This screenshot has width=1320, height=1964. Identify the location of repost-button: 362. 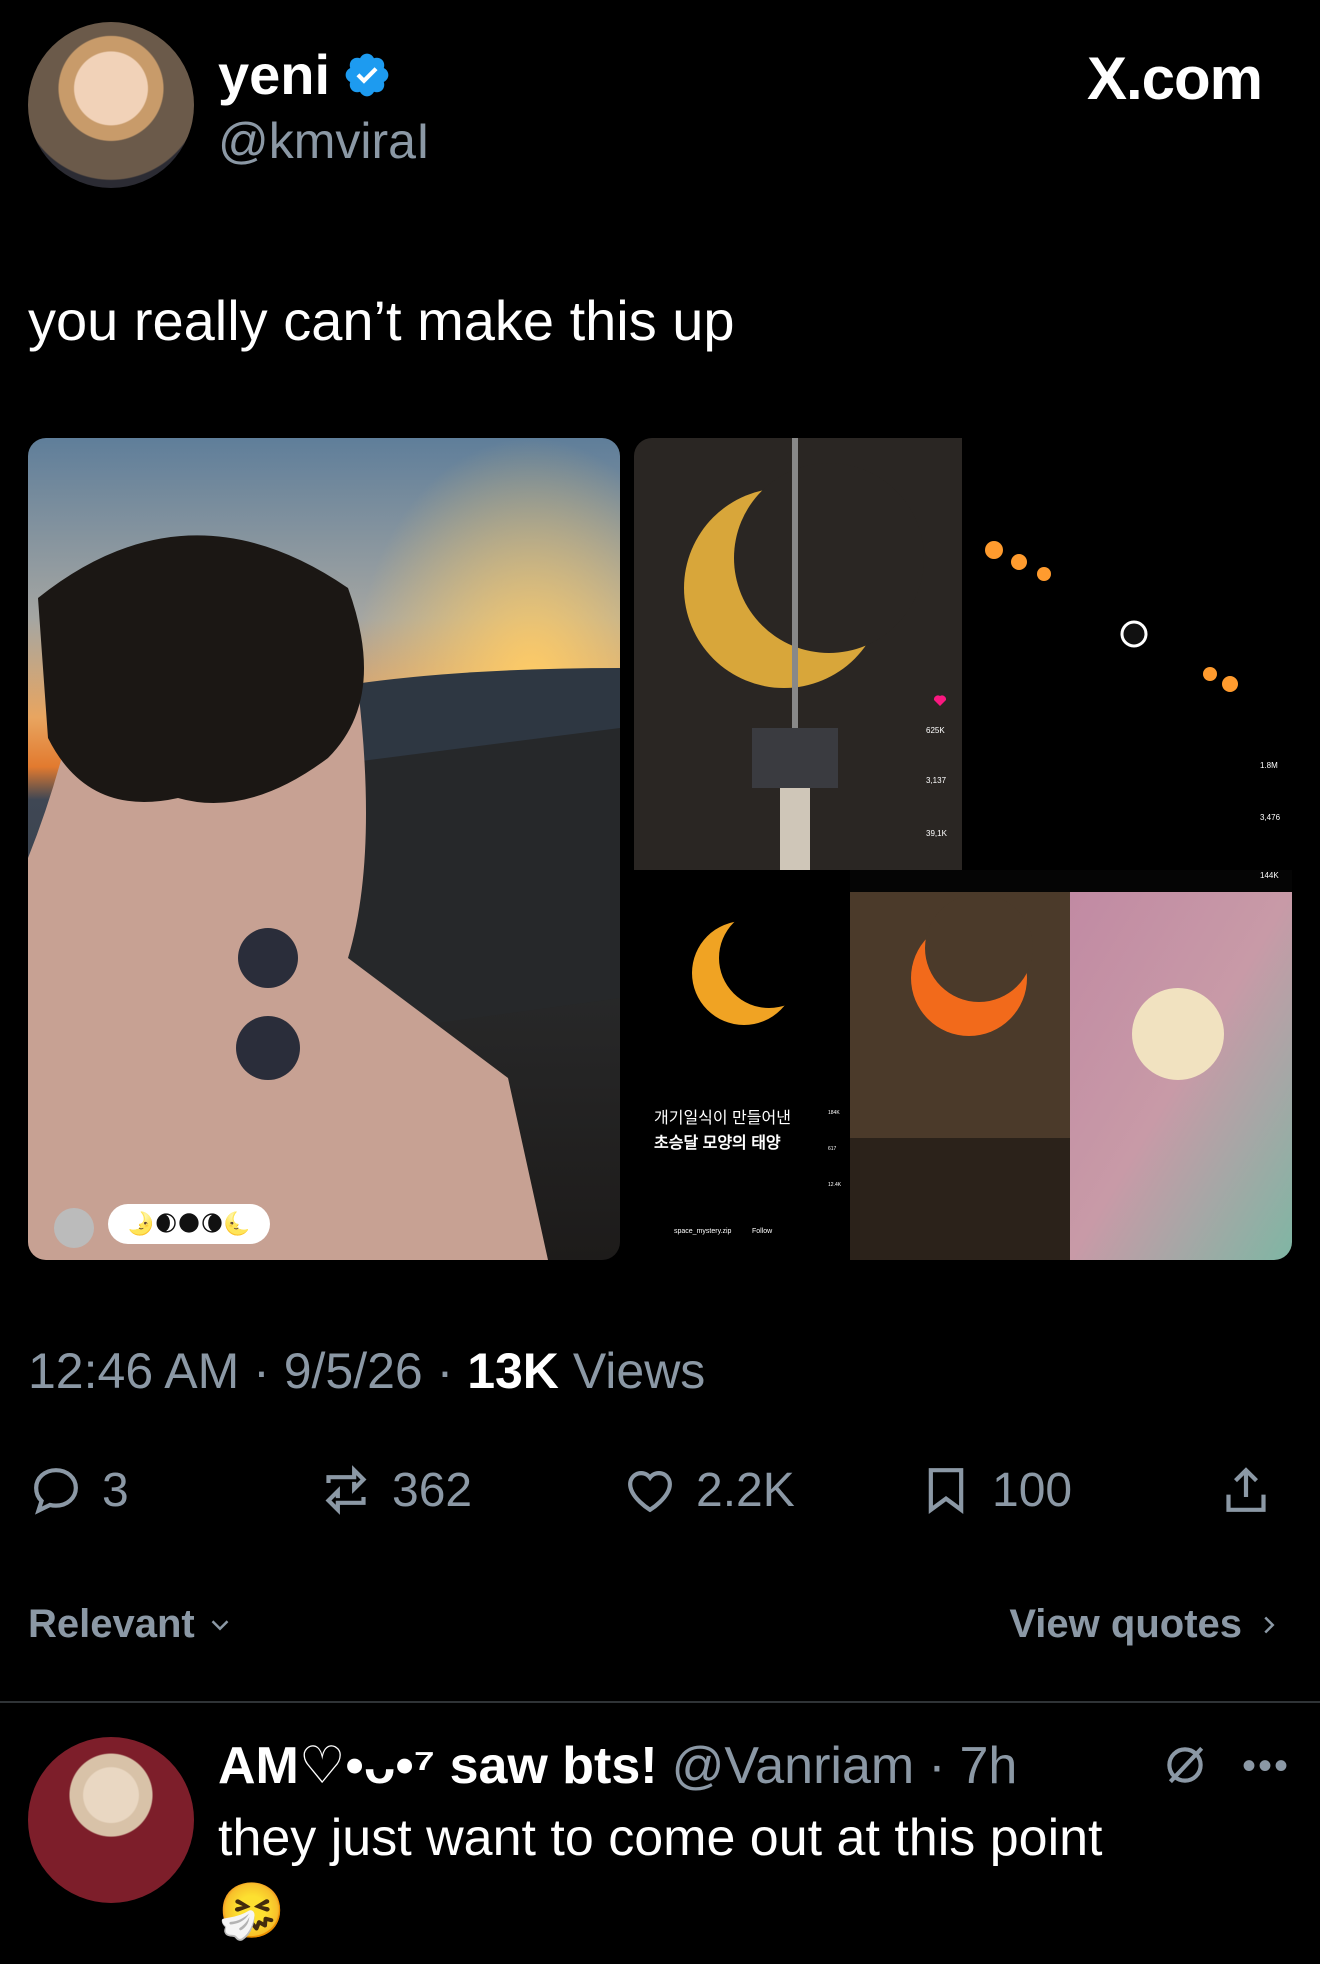
(395, 1490).